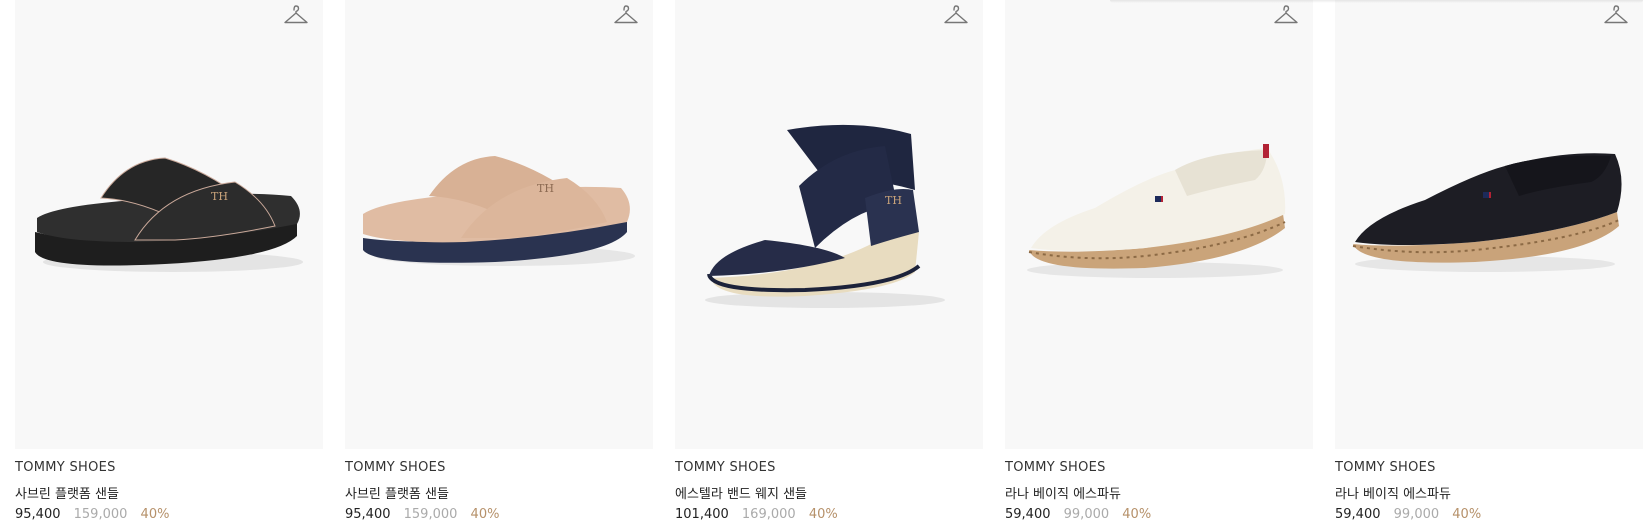 Image resolution: width=1643 pixels, height=531 pixels. Describe the element at coordinates (825, 216) in the screenshot. I see `navy-wedge-sandal-image: TH` at that location.